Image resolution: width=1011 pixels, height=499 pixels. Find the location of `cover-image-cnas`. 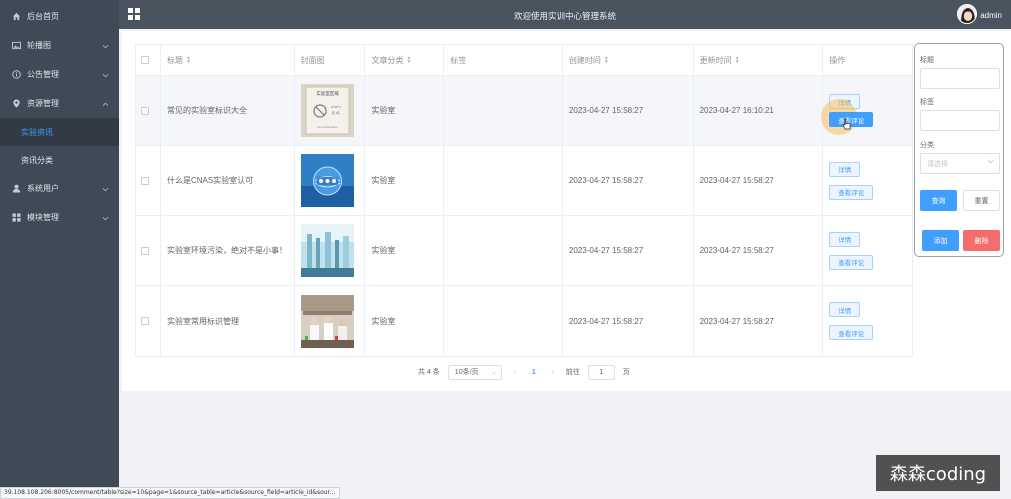

cover-image-cnas is located at coordinates (327, 180).